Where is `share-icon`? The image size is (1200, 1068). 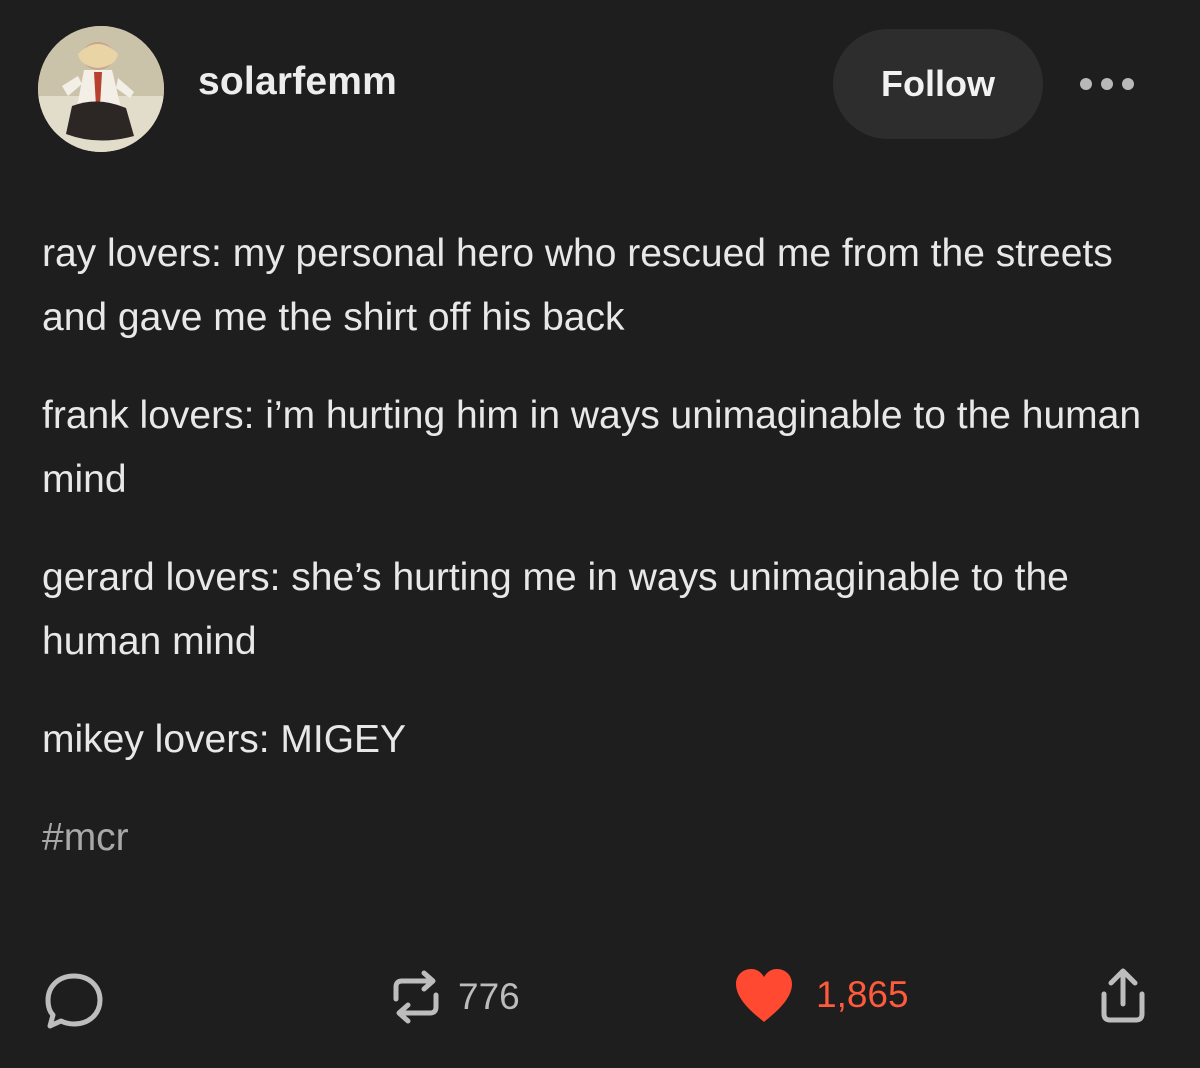
share-icon is located at coordinates (1123, 996).